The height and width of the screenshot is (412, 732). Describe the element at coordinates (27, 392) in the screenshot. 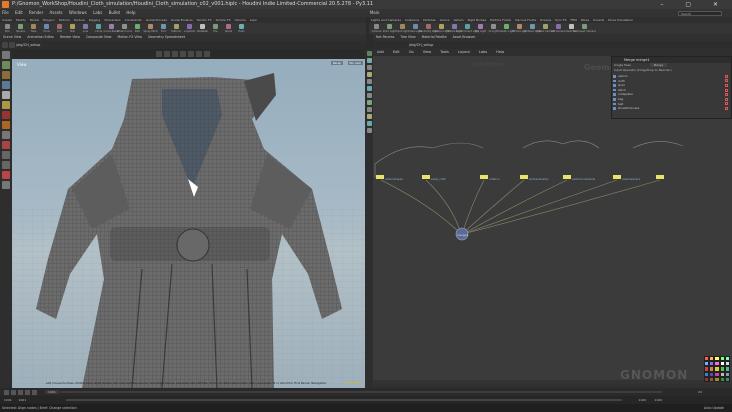

I see `next-frame-icon` at that location.